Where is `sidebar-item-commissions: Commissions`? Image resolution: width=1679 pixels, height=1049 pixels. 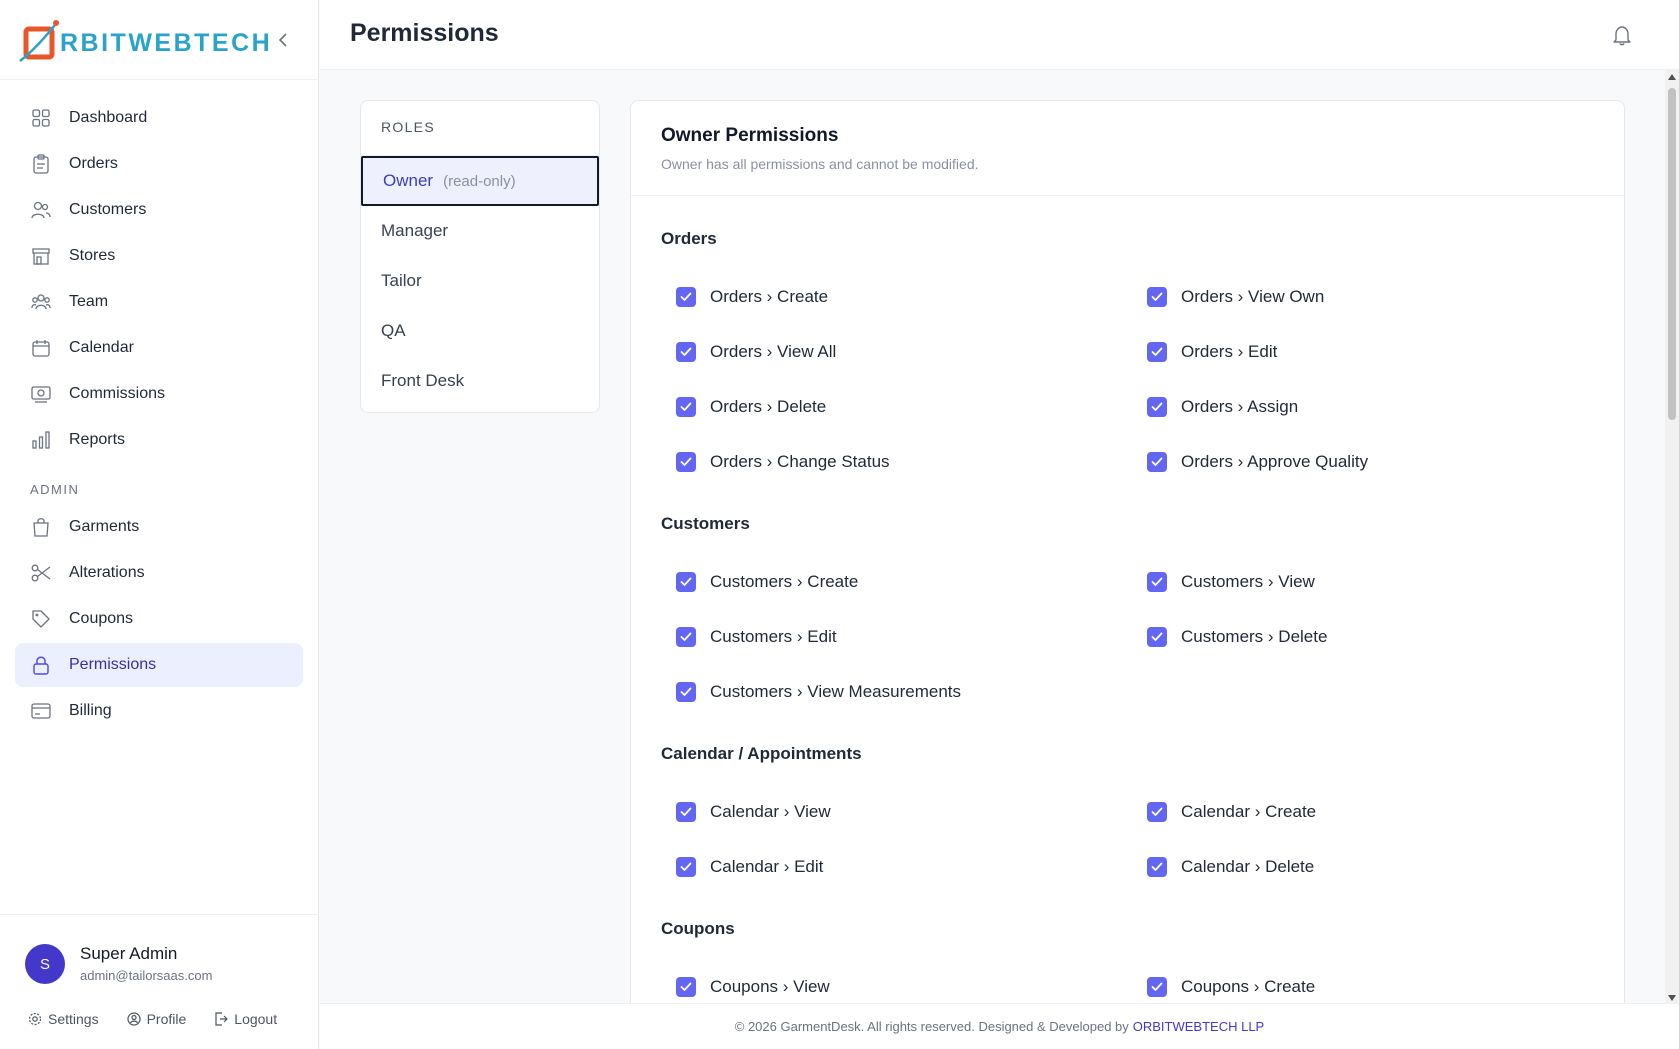
sidebar-item-commissions: Commissions is located at coordinates (159, 394).